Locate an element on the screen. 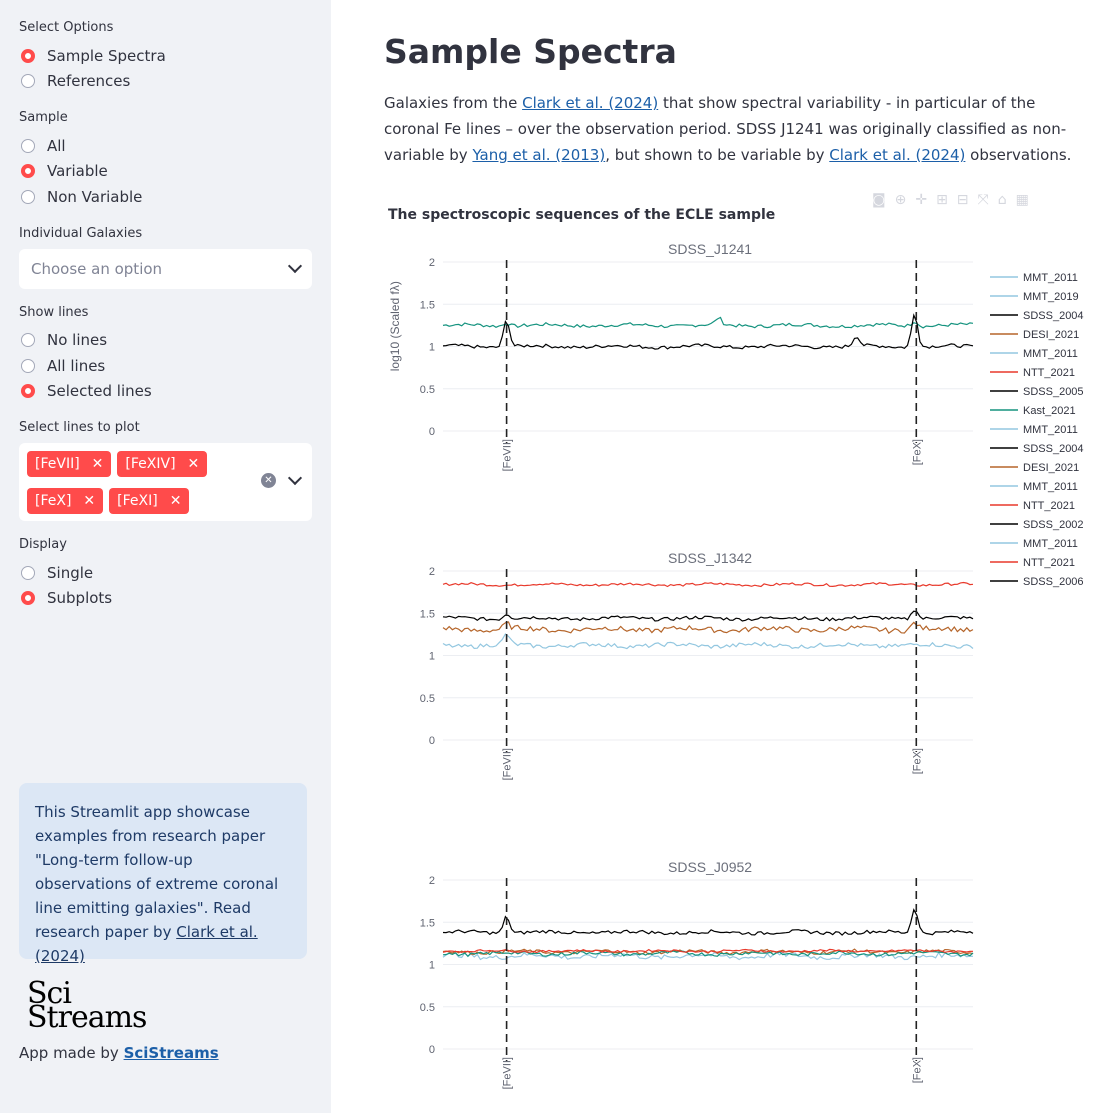  radio-non-variable: Non Variable is located at coordinates (165, 197).